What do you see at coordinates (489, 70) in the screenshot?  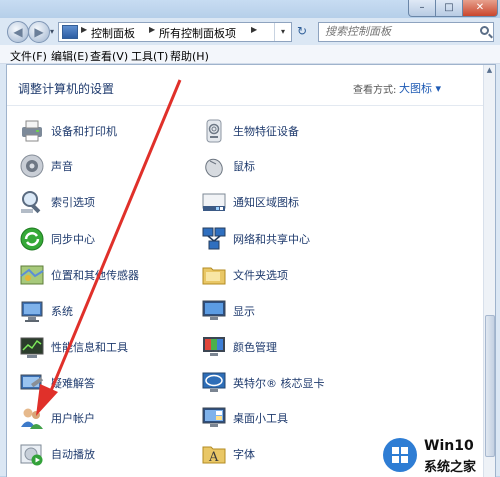 I see `scroll-up-icon: ▲` at bounding box center [489, 70].